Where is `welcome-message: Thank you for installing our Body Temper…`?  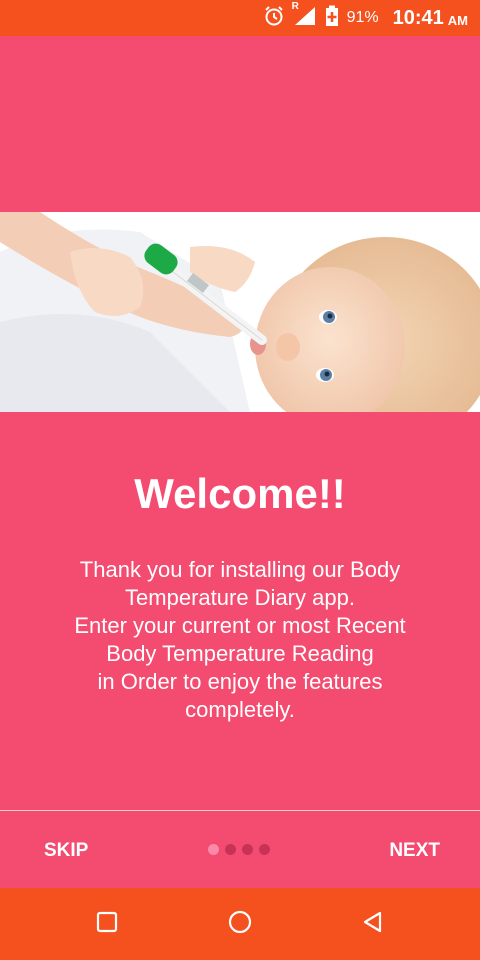
welcome-message: Thank you for installing our Body Temper… is located at coordinates (240, 640).